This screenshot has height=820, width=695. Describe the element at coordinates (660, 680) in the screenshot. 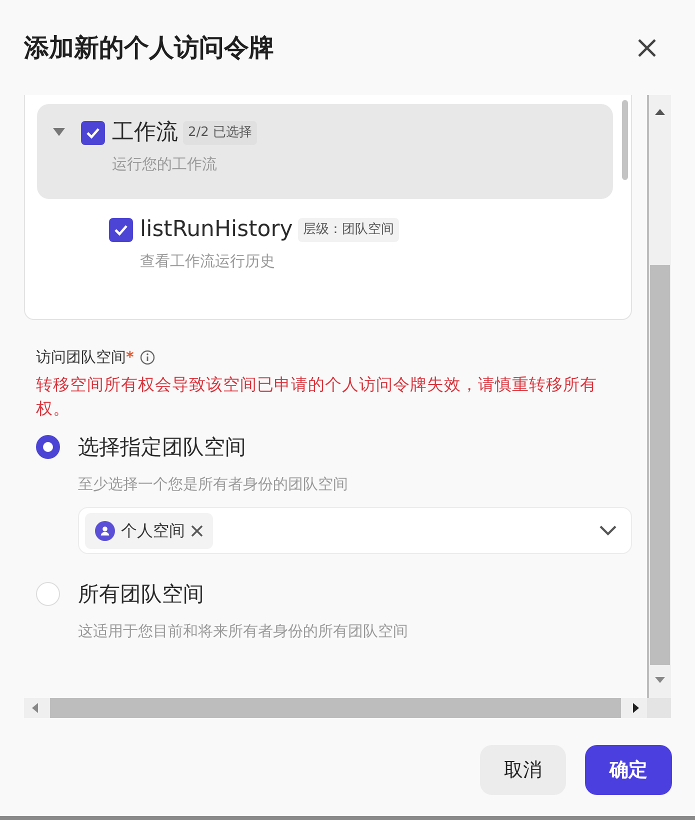

I see `scroll-down-icon` at that location.